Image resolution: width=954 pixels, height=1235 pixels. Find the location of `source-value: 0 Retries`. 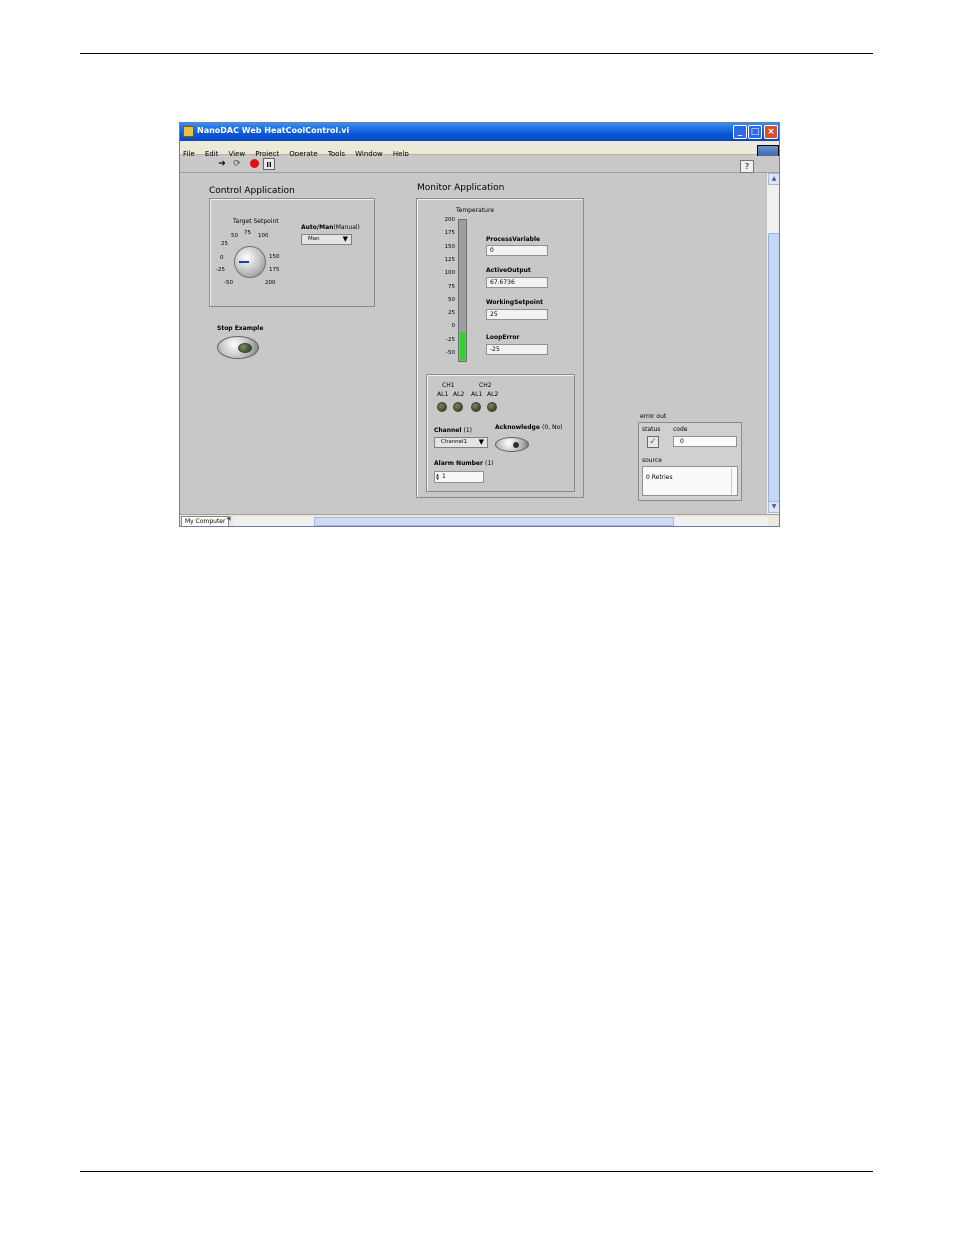

source-value: 0 Retries is located at coordinates (659, 477).